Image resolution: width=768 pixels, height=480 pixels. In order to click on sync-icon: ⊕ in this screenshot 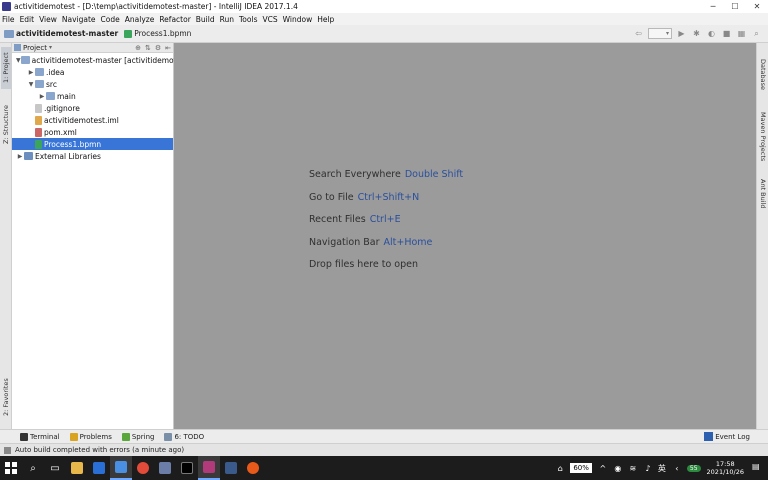, I will do `click(138, 48)`.